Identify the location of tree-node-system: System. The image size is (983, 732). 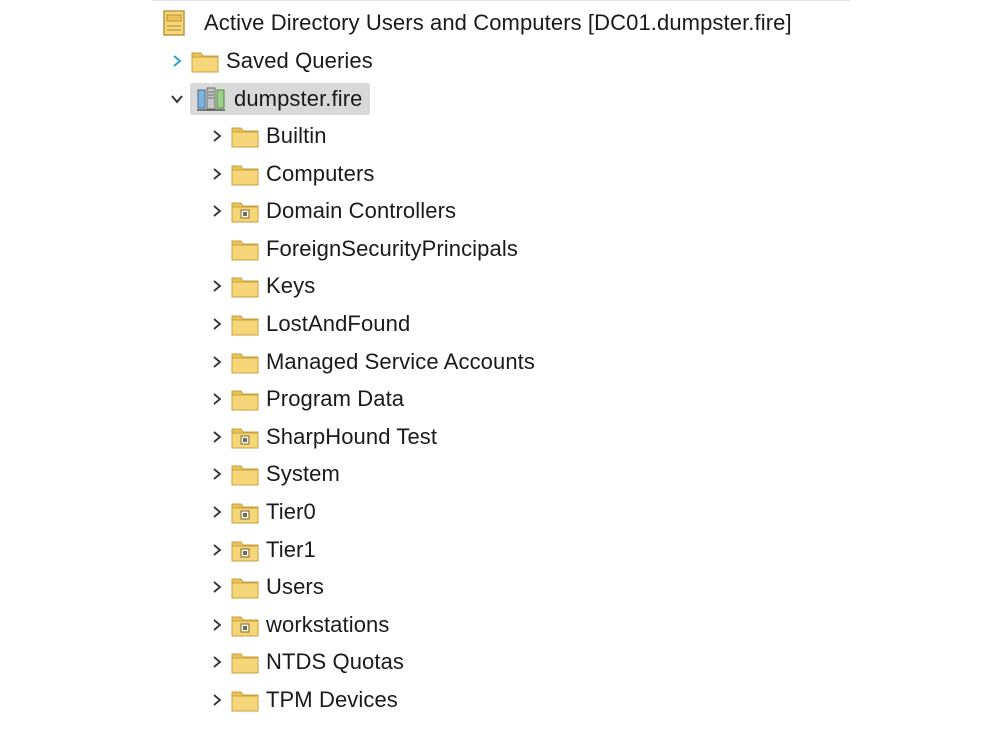
(275, 474).